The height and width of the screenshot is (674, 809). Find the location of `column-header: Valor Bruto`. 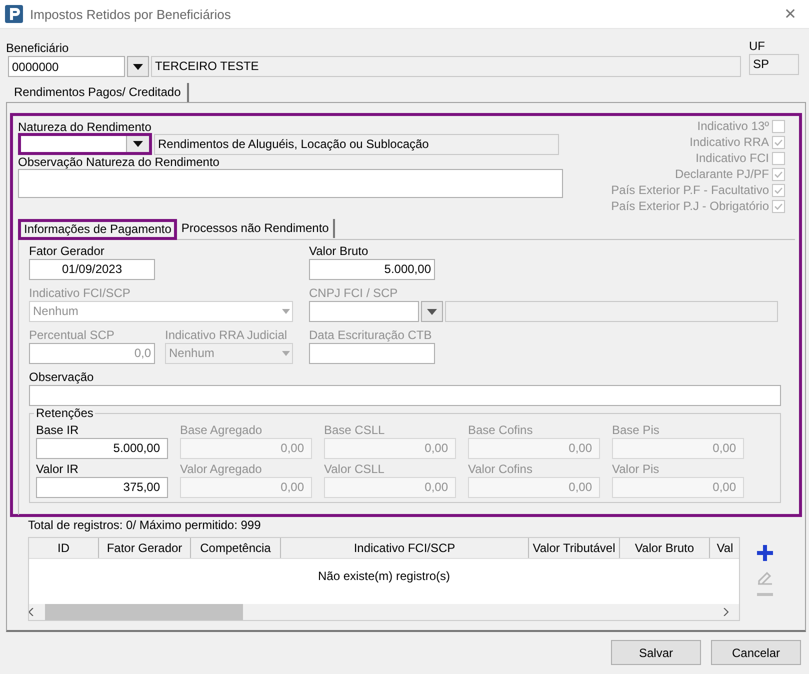

column-header: Valor Bruto is located at coordinates (665, 548).